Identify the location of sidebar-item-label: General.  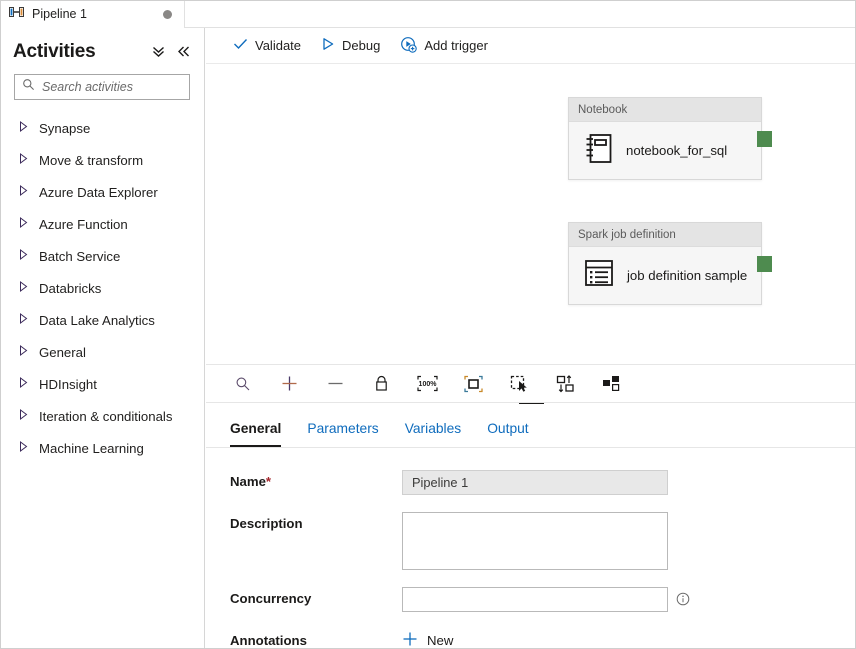
(62, 352).